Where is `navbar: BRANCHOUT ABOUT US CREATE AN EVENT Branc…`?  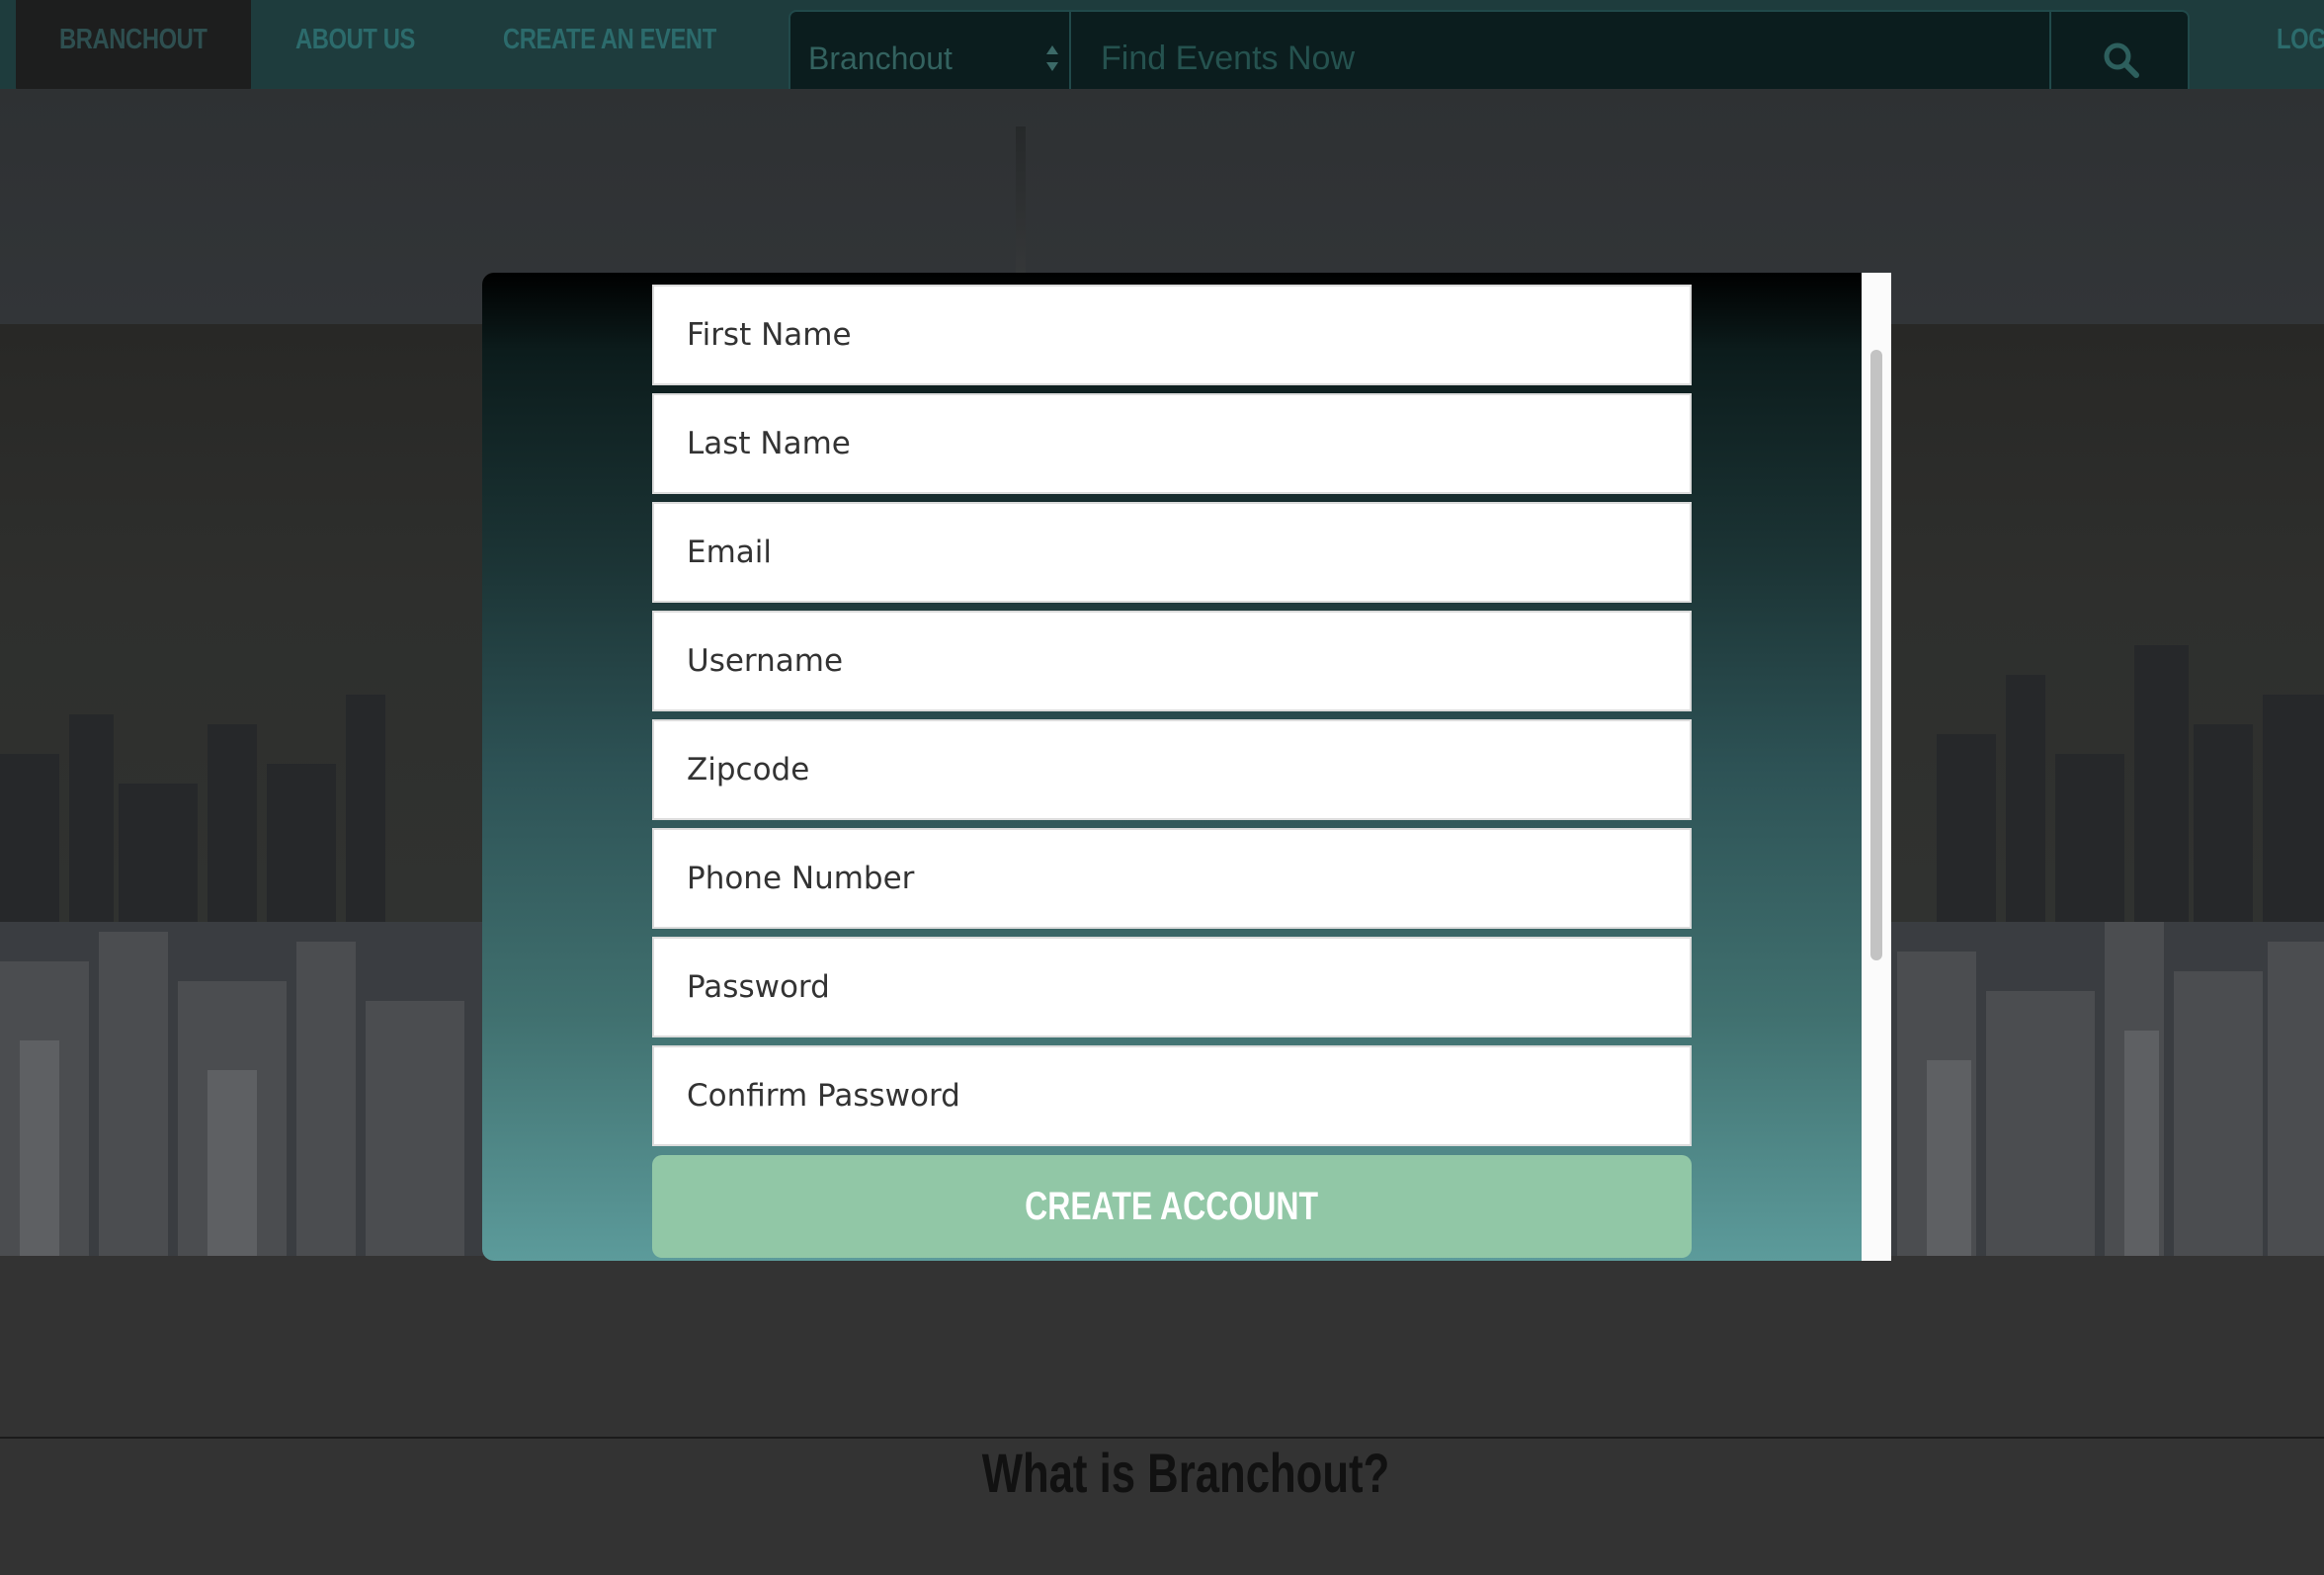 navbar: BRANCHOUT ABOUT US CREATE AN EVENT Branc… is located at coordinates (1162, 54).